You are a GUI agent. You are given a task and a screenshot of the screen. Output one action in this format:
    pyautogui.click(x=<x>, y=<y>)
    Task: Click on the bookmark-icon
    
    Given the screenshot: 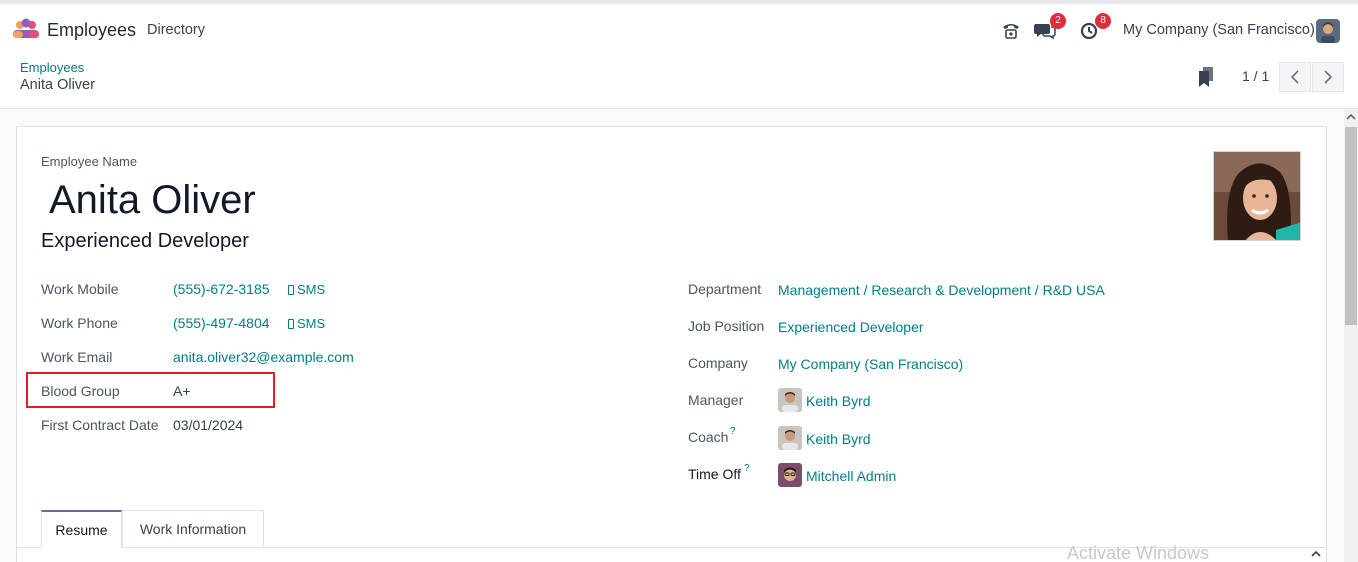 What is the action you would take?
    pyautogui.click(x=1206, y=77)
    